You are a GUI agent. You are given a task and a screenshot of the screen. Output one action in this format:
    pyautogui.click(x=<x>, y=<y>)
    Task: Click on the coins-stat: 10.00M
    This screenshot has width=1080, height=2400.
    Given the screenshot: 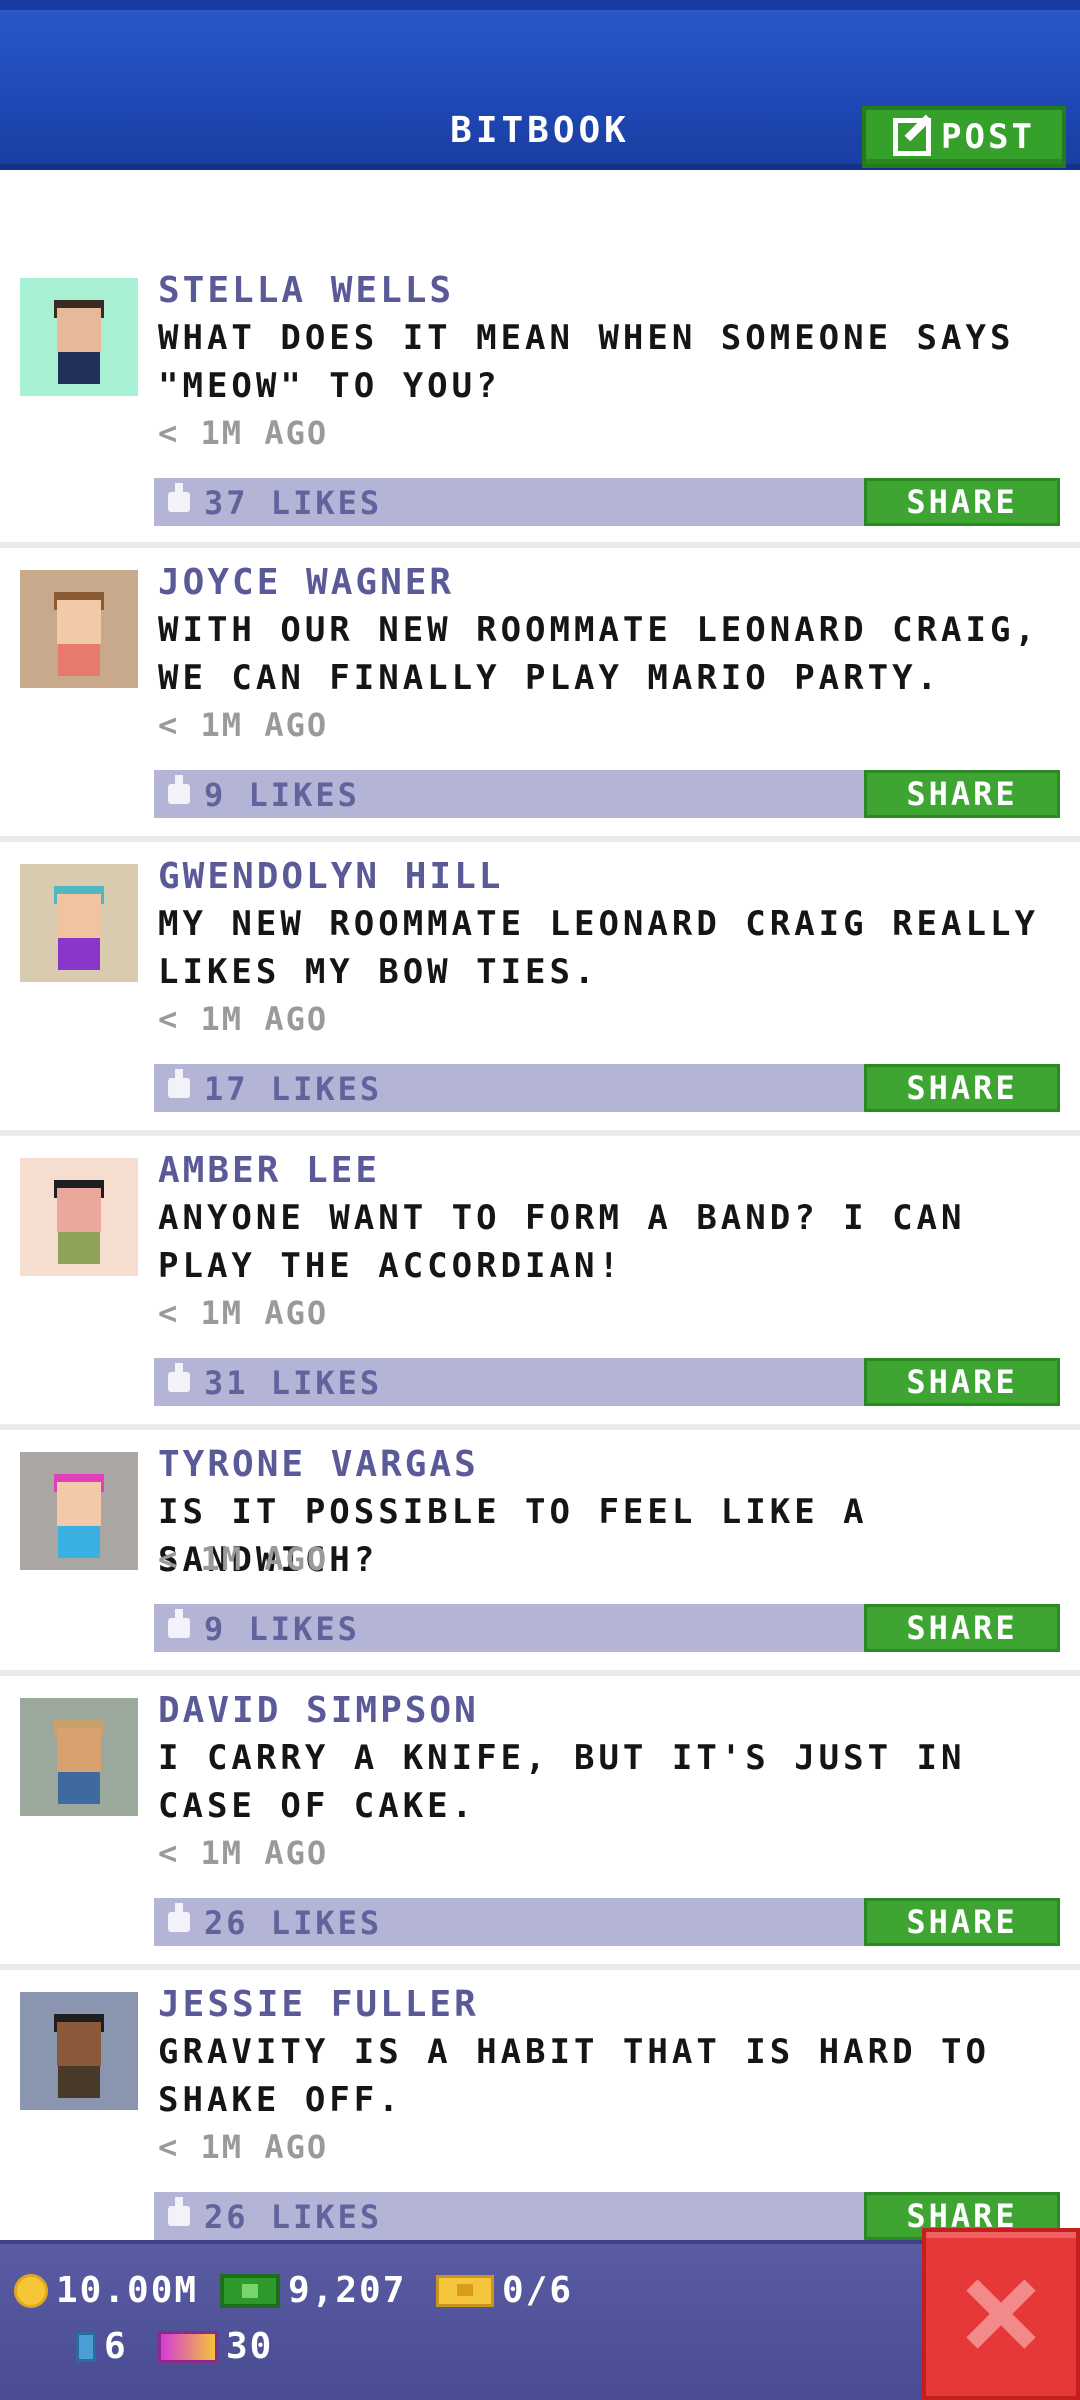 What is the action you would take?
    pyautogui.click(x=106, y=2290)
    